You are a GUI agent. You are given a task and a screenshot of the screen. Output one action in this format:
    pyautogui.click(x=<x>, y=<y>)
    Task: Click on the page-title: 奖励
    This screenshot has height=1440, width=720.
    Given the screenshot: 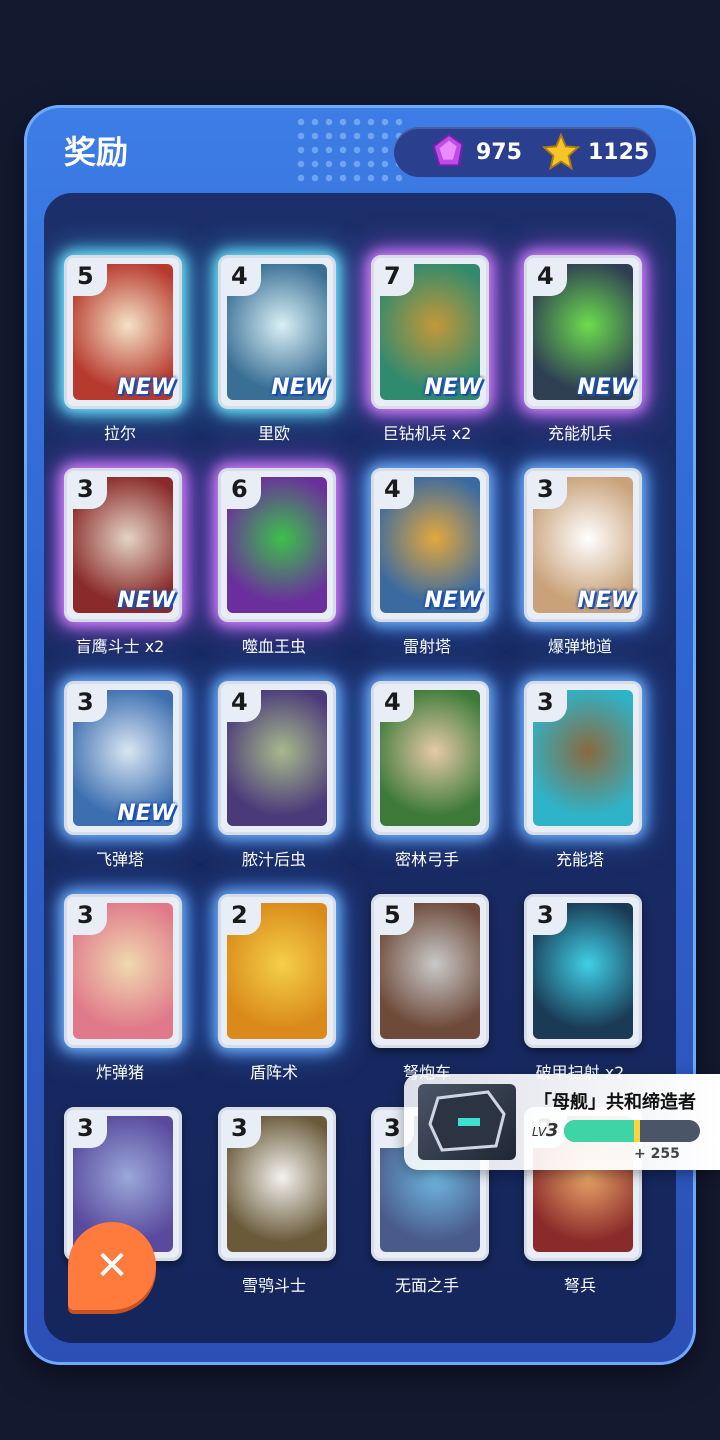 What is the action you would take?
    pyautogui.click(x=96, y=152)
    